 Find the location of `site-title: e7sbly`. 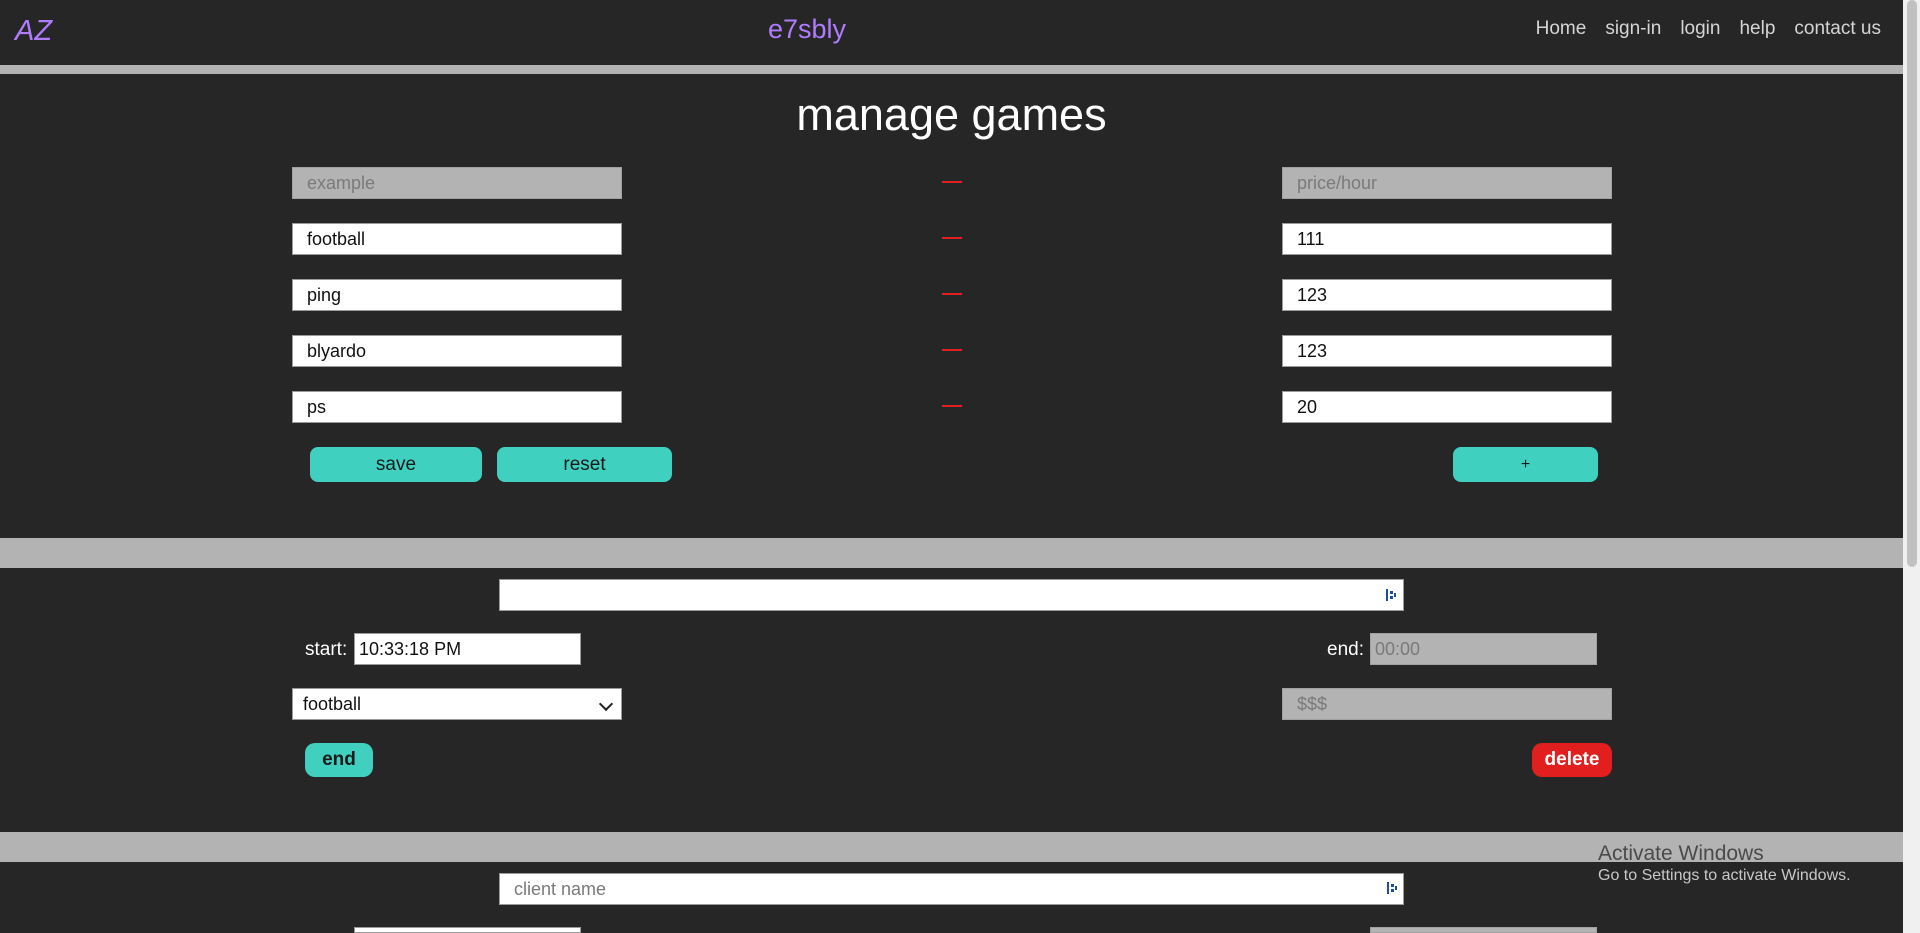

site-title: e7sbly is located at coordinates (807, 29).